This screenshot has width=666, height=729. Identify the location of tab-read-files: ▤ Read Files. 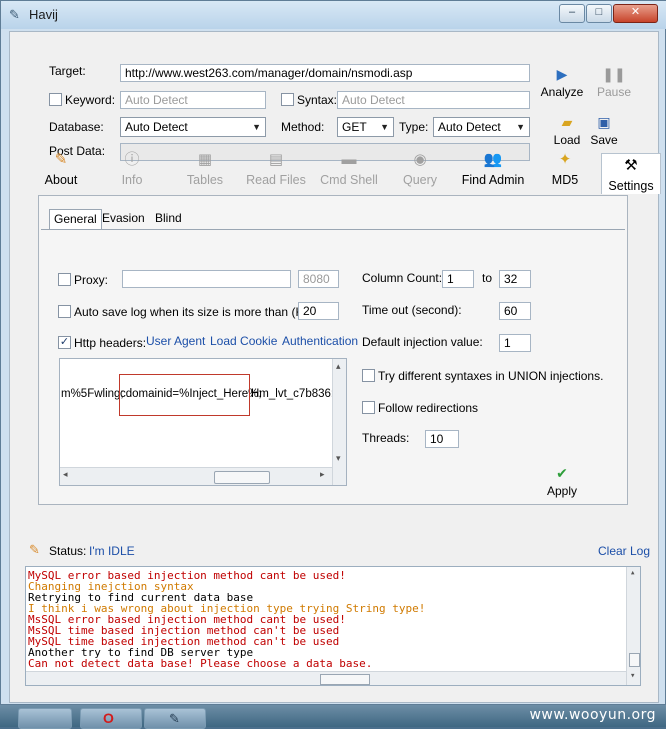
(276, 169).